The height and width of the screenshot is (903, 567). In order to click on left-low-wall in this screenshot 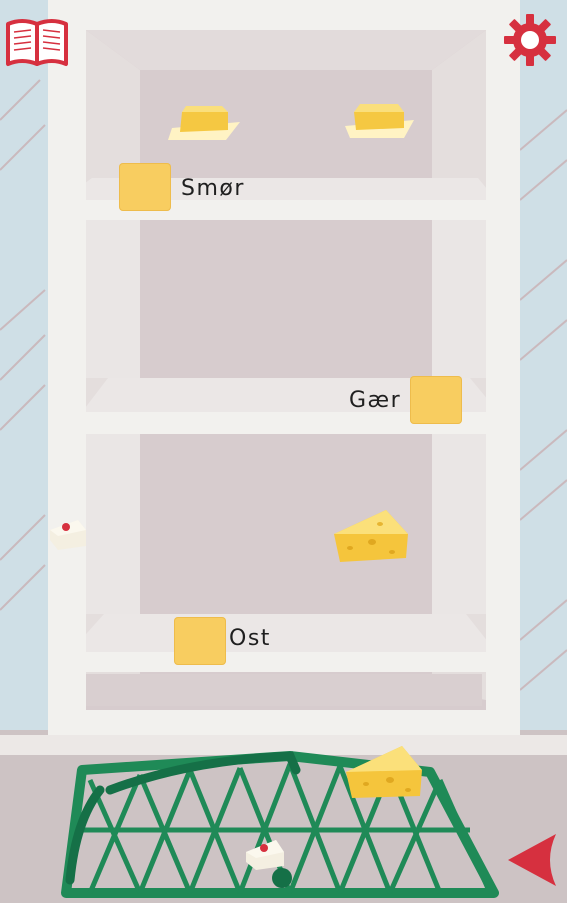, I will do `click(113, 524)`.